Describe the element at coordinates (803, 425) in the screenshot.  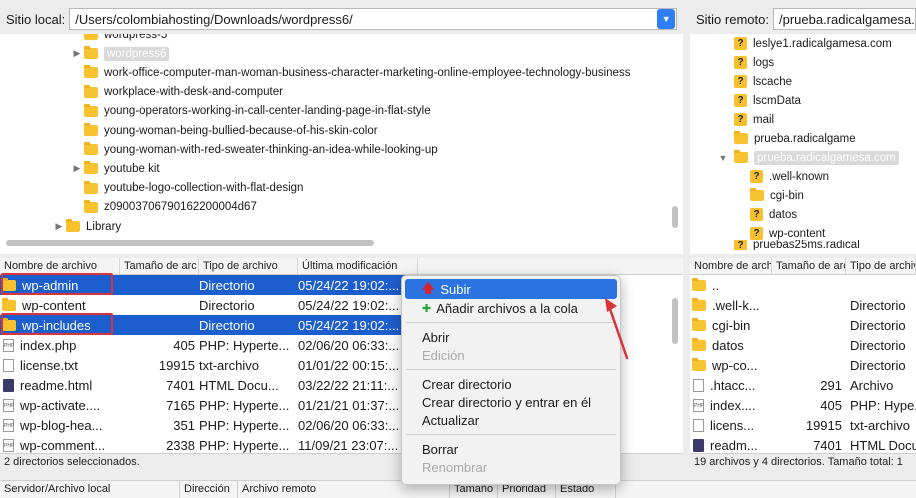
I see `table-row: licens... 19915 txt-archivo` at that location.